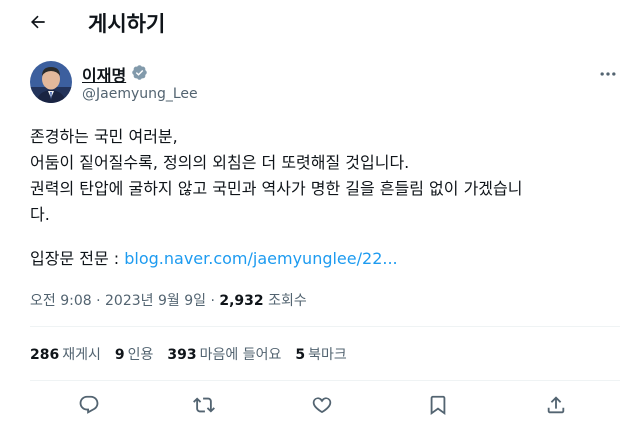 Image resolution: width=640 pixels, height=421 pixels. What do you see at coordinates (140, 355) in the screenshot?
I see `stat-label: 인용` at bounding box center [140, 355].